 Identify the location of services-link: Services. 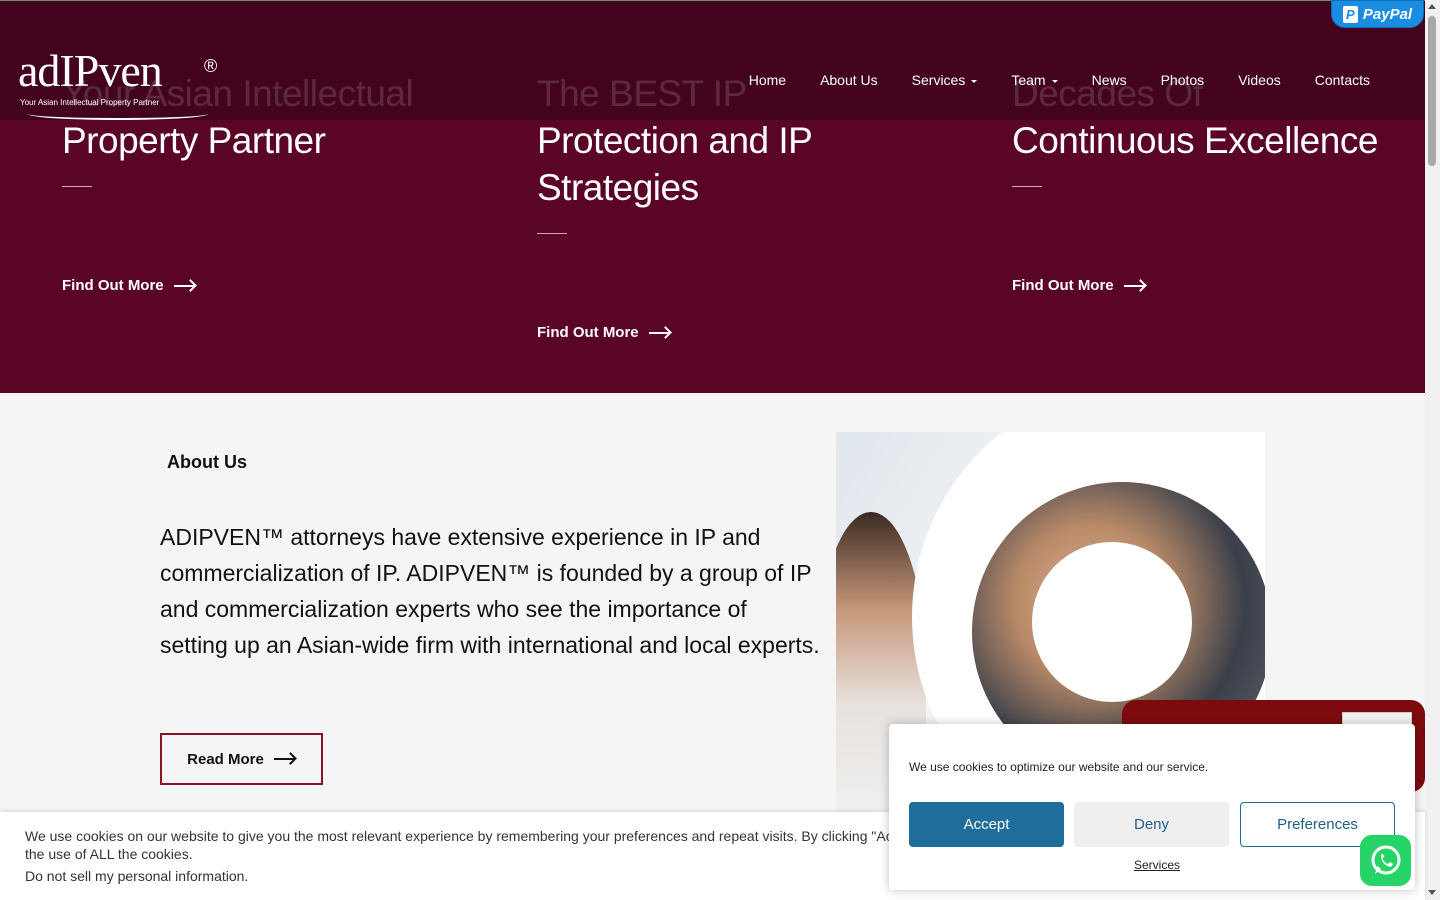
(1157, 865).